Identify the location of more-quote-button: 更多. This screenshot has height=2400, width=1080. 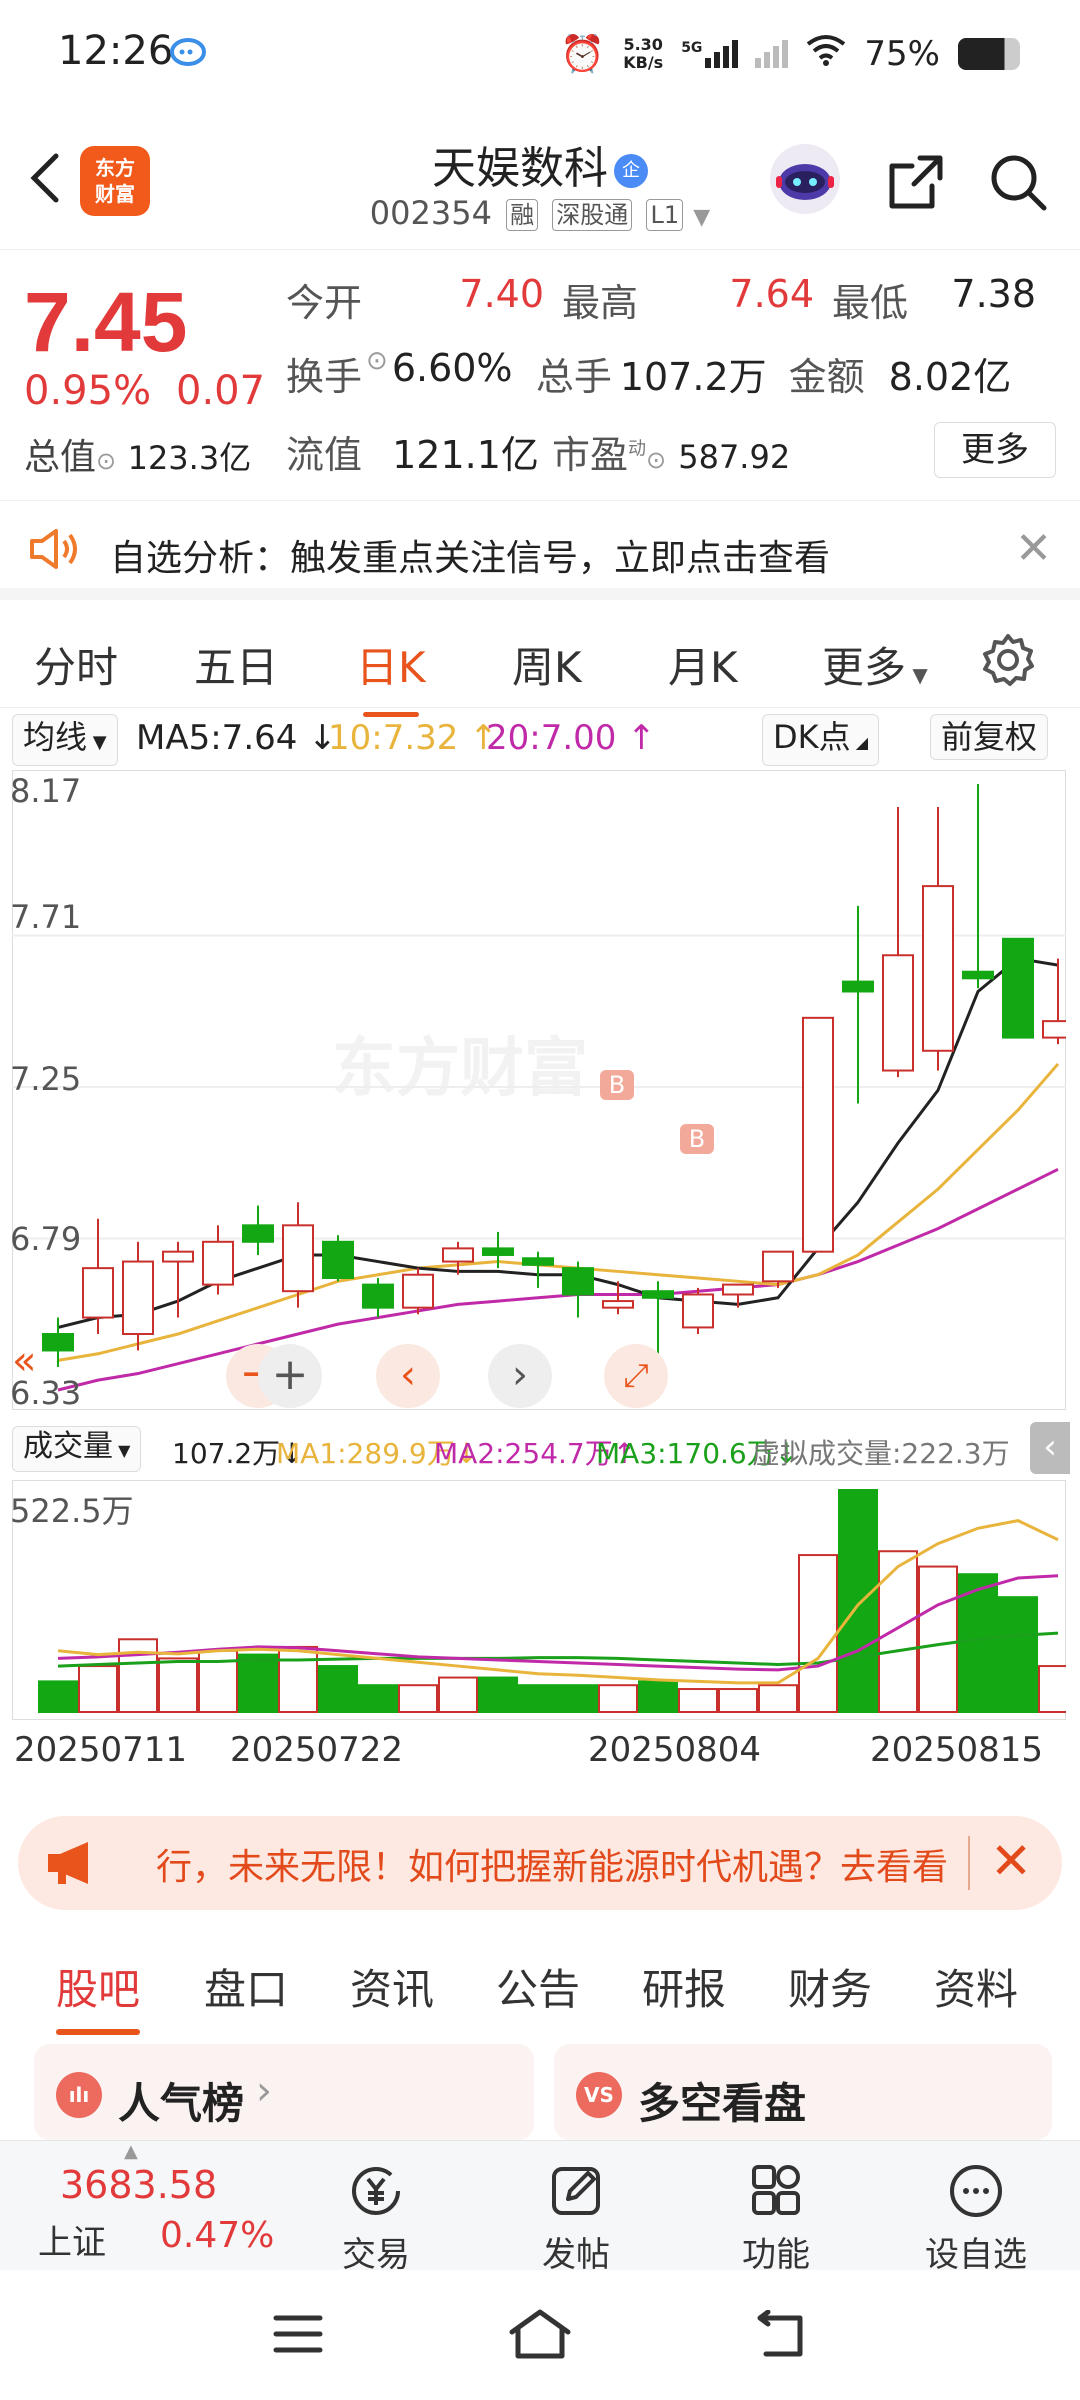
(995, 450).